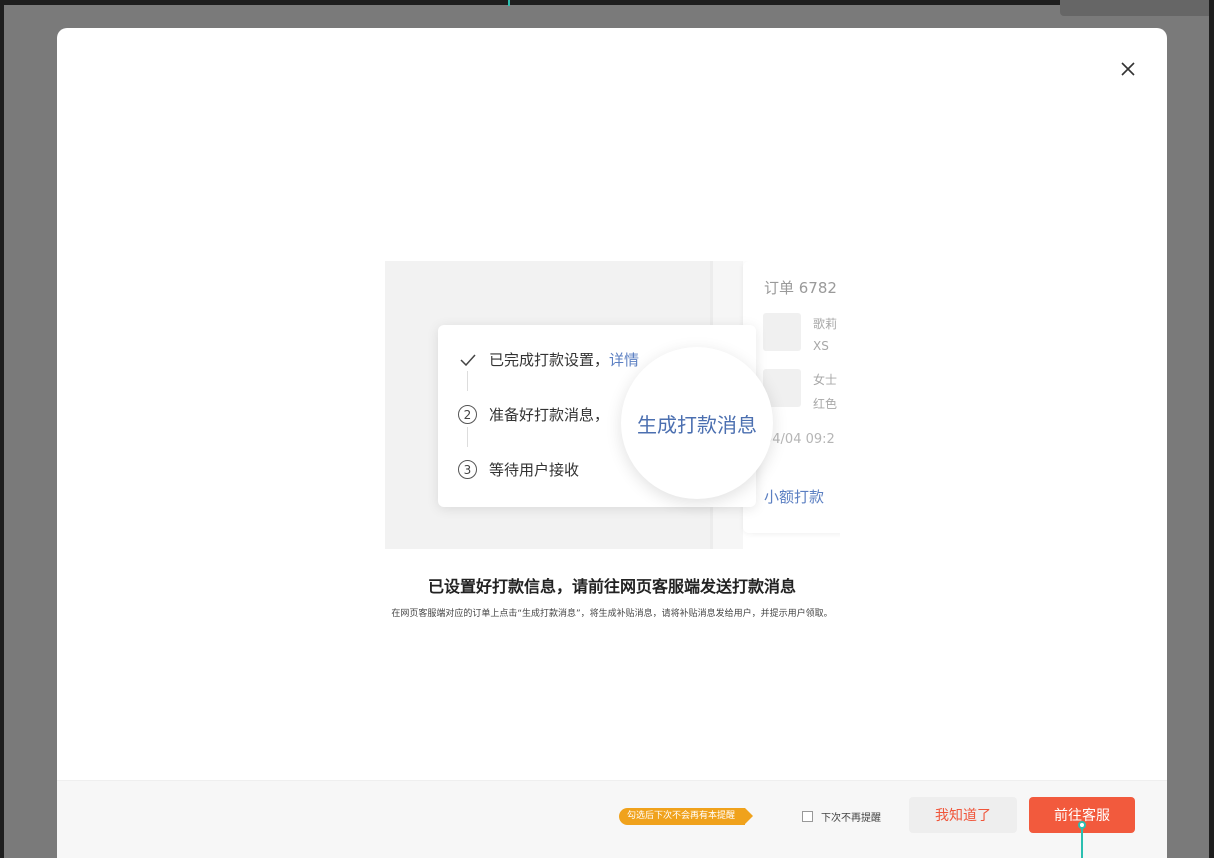 This screenshot has height=858, width=1214. I want to click on order-item-name: 女士, so click(825, 380).